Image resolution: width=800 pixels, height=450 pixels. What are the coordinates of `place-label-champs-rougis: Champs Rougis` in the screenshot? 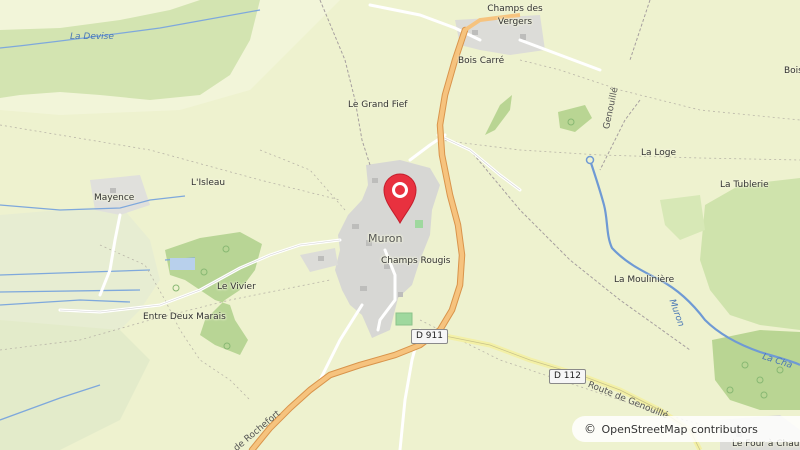 It's located at (416, 261).